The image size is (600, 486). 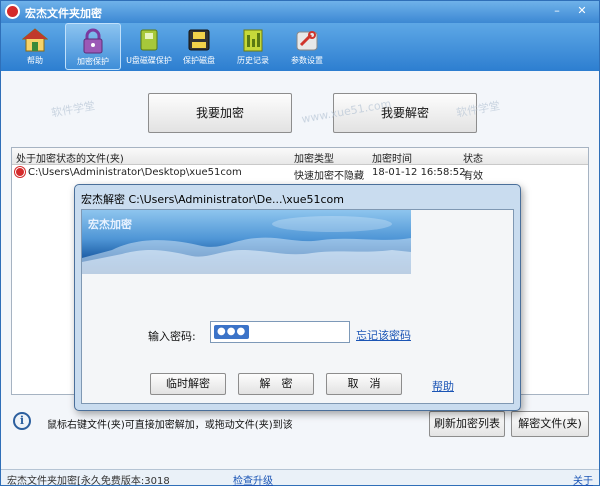 I want to click on toolbar-history-label: 历史记录, so click(x=253, y=60).